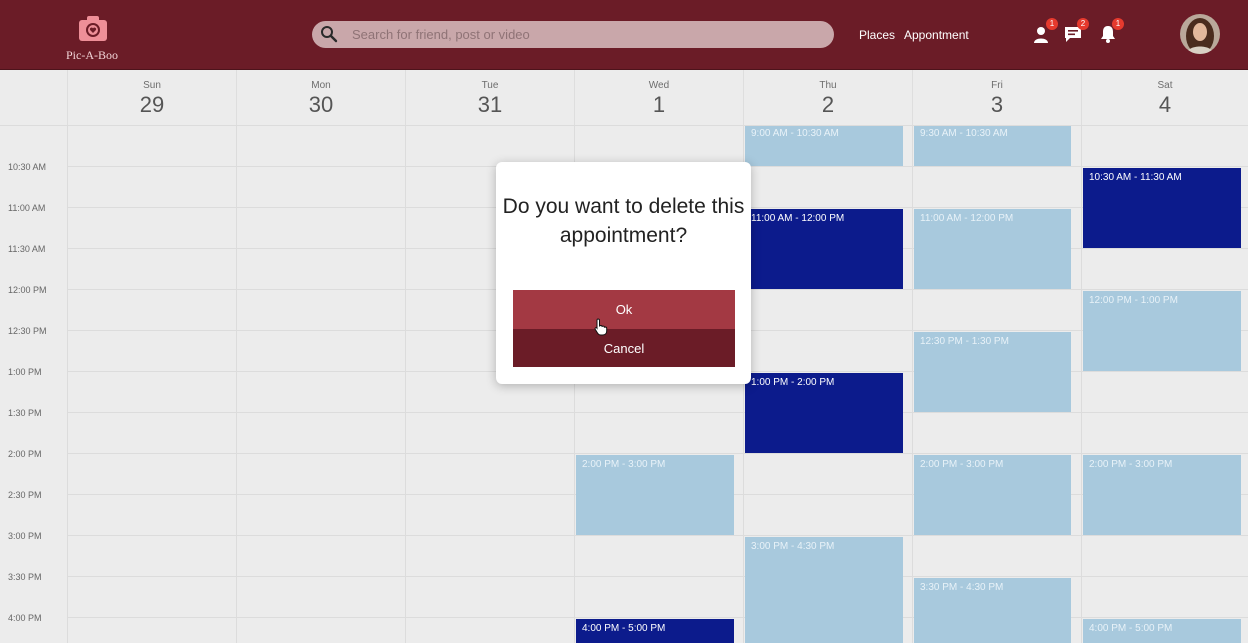 Image resolution: width=1248 pixels, height=643 pixels. Describe the element at coordinates (824, 146) in the screenshot. I see `appointment-event: 9:00 AM - 10:30 AM` at that location.